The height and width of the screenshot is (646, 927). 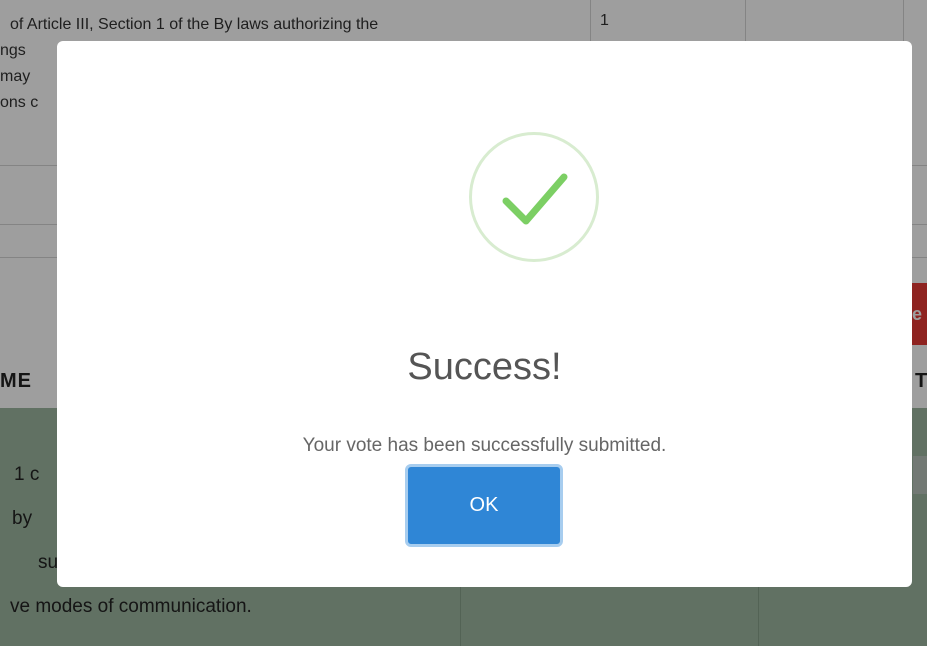 What do you see at coordinates (484, 505) in the screenshot?
I see `ok-button: OK` at bounding box center [484, 505].